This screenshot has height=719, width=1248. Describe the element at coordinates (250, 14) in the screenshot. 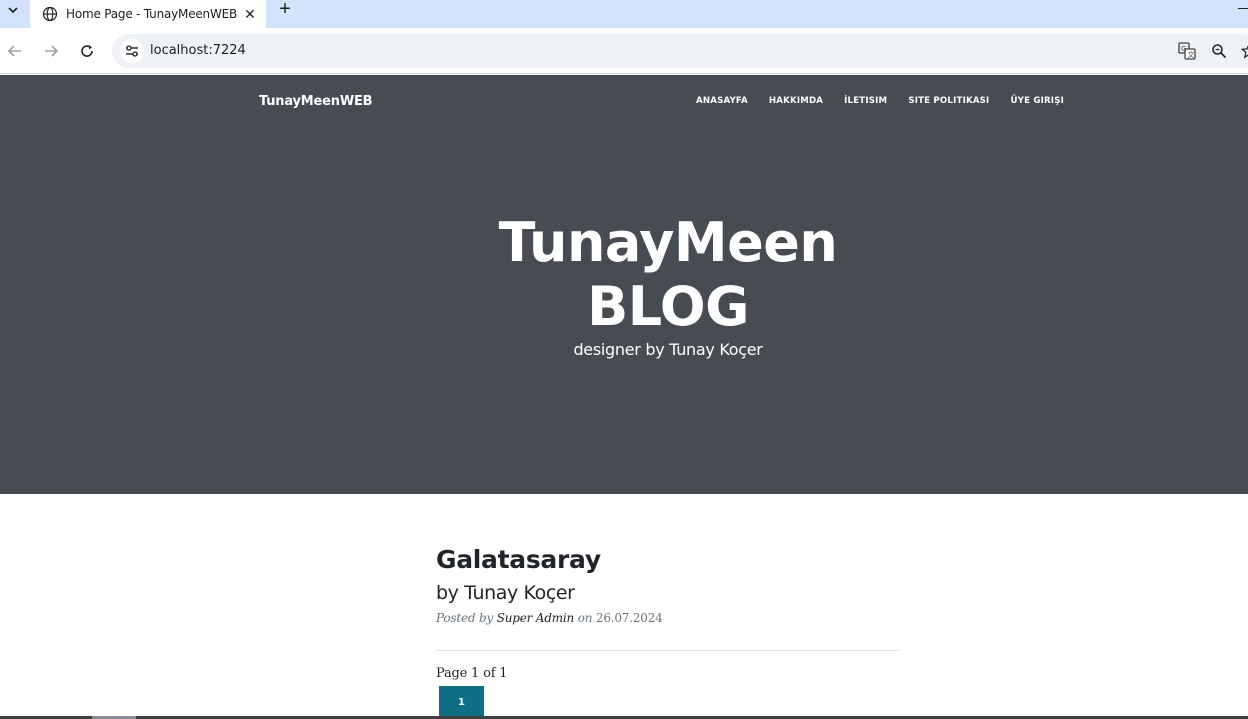

I see `close-icon: ✕` at that location.